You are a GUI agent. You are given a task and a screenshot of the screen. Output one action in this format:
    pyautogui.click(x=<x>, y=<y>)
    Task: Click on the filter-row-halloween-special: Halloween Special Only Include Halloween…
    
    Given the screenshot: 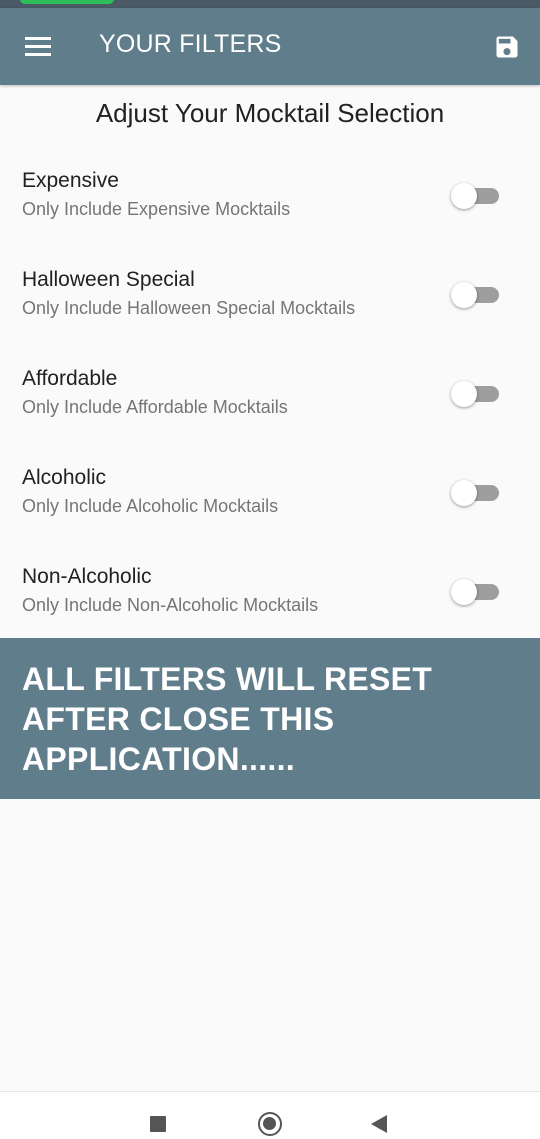 What is the action you would take?
    pyautogui.click(x=270, y=317)
    